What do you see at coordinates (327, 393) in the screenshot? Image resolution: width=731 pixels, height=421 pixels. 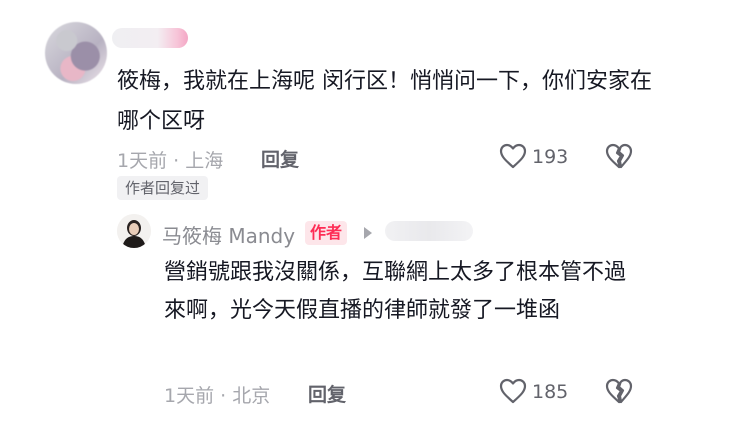 I see `reply-reply-button: 回复` at bounding box center [327, 393].